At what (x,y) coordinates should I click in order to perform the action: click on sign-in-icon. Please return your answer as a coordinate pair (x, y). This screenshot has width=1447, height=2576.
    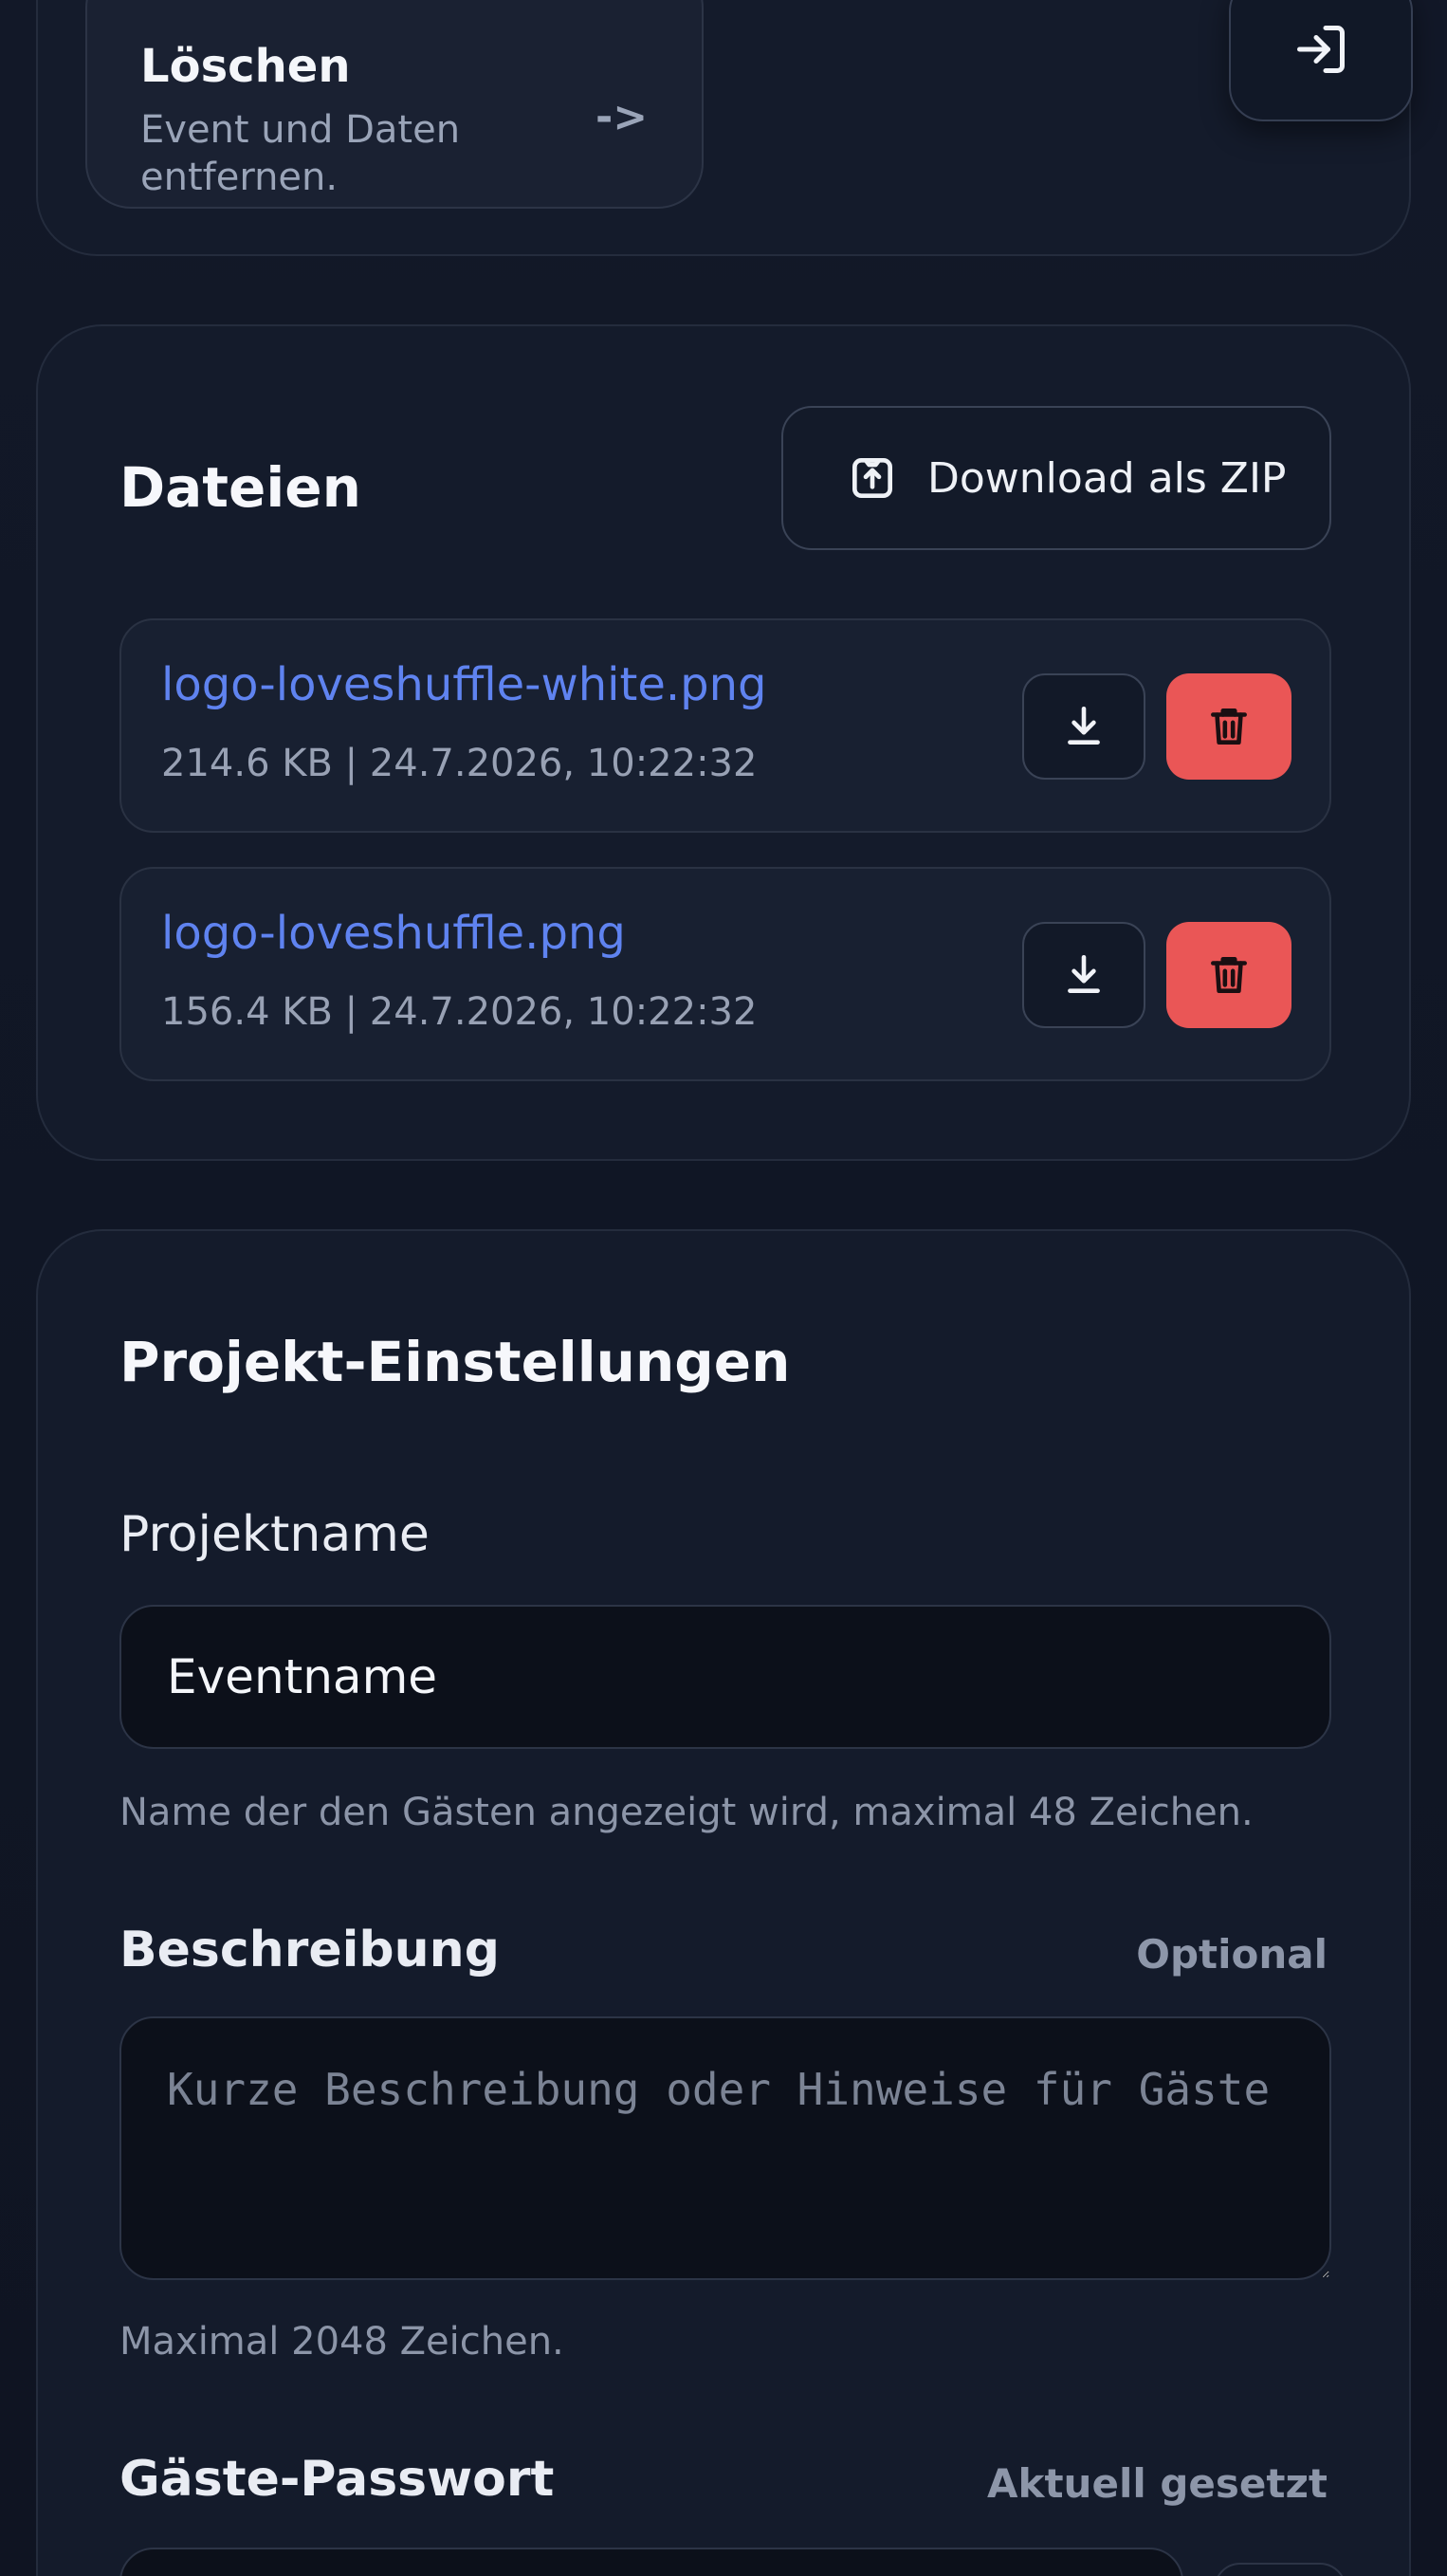
    Looking at the image, I should click on (1321, 49).